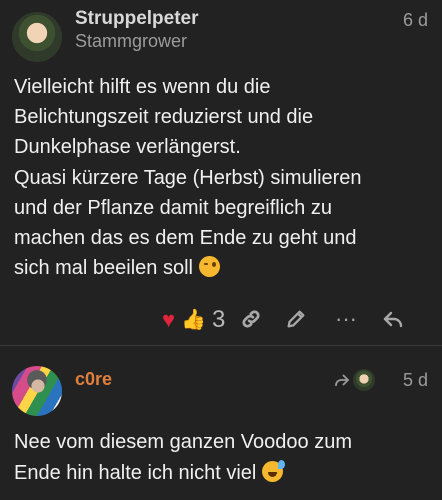 This screenshot has width=442, height=500. Describe the element at coordinates (346, 319) in the screenshot. I see `ellipsis-icon: ···` at that location.